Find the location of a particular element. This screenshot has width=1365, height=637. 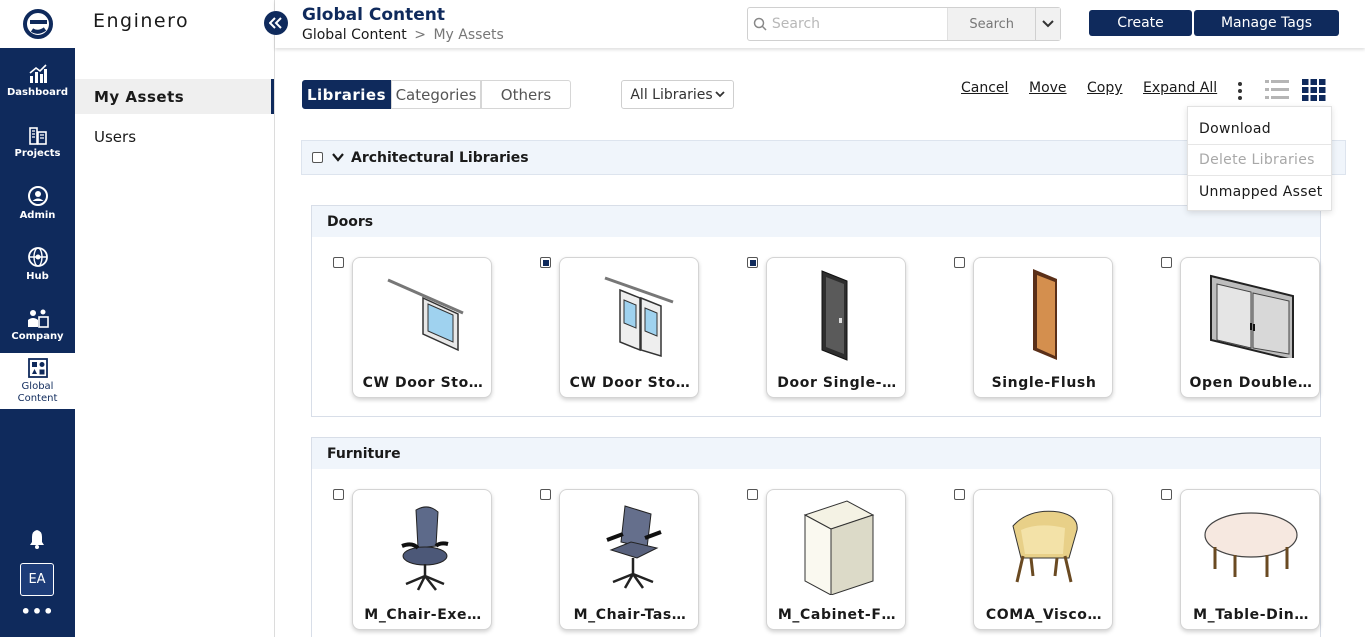

expand-all-link: Expand All is located at coordinates (1180, 88).